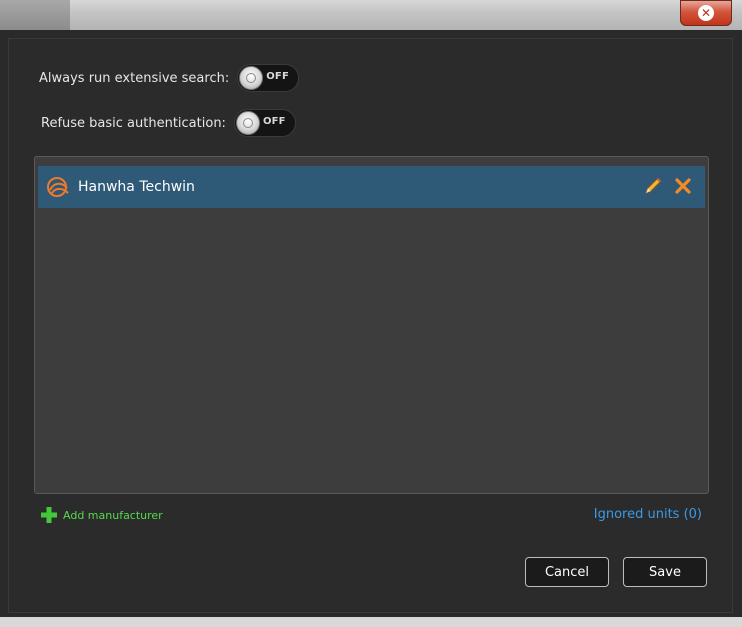  I want to click on title-bar: ✕, so click(371, 15).